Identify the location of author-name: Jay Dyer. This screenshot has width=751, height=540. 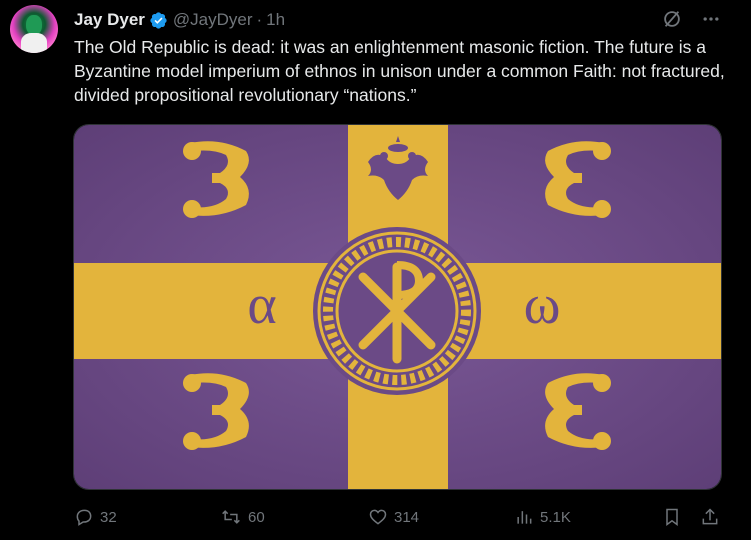
(109, 20).